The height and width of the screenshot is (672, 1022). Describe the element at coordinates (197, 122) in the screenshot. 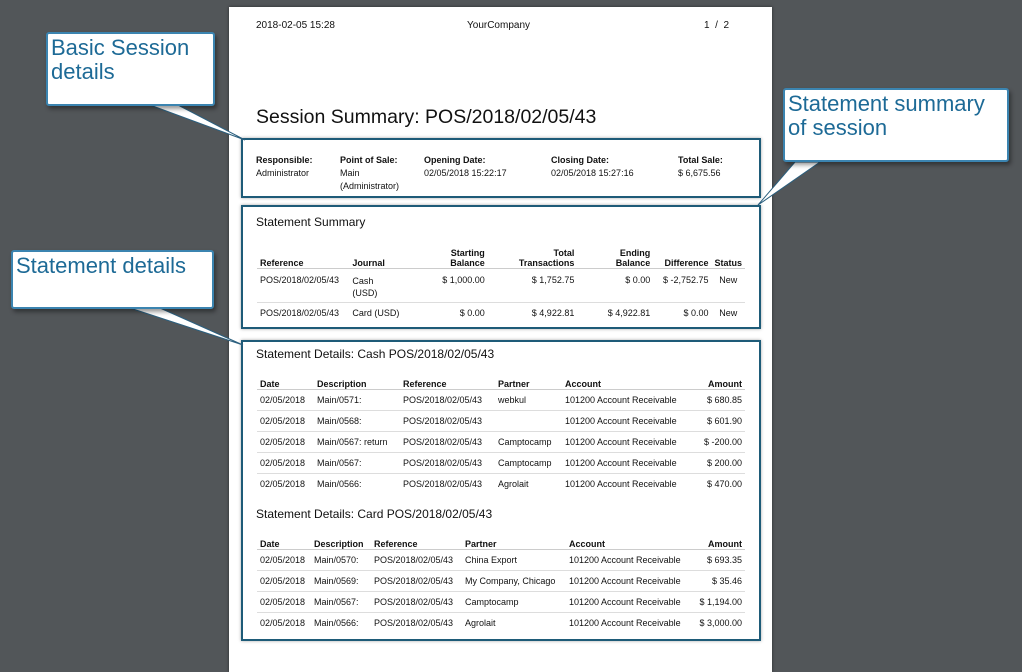

I see `basic-callout-pointer` at that location.